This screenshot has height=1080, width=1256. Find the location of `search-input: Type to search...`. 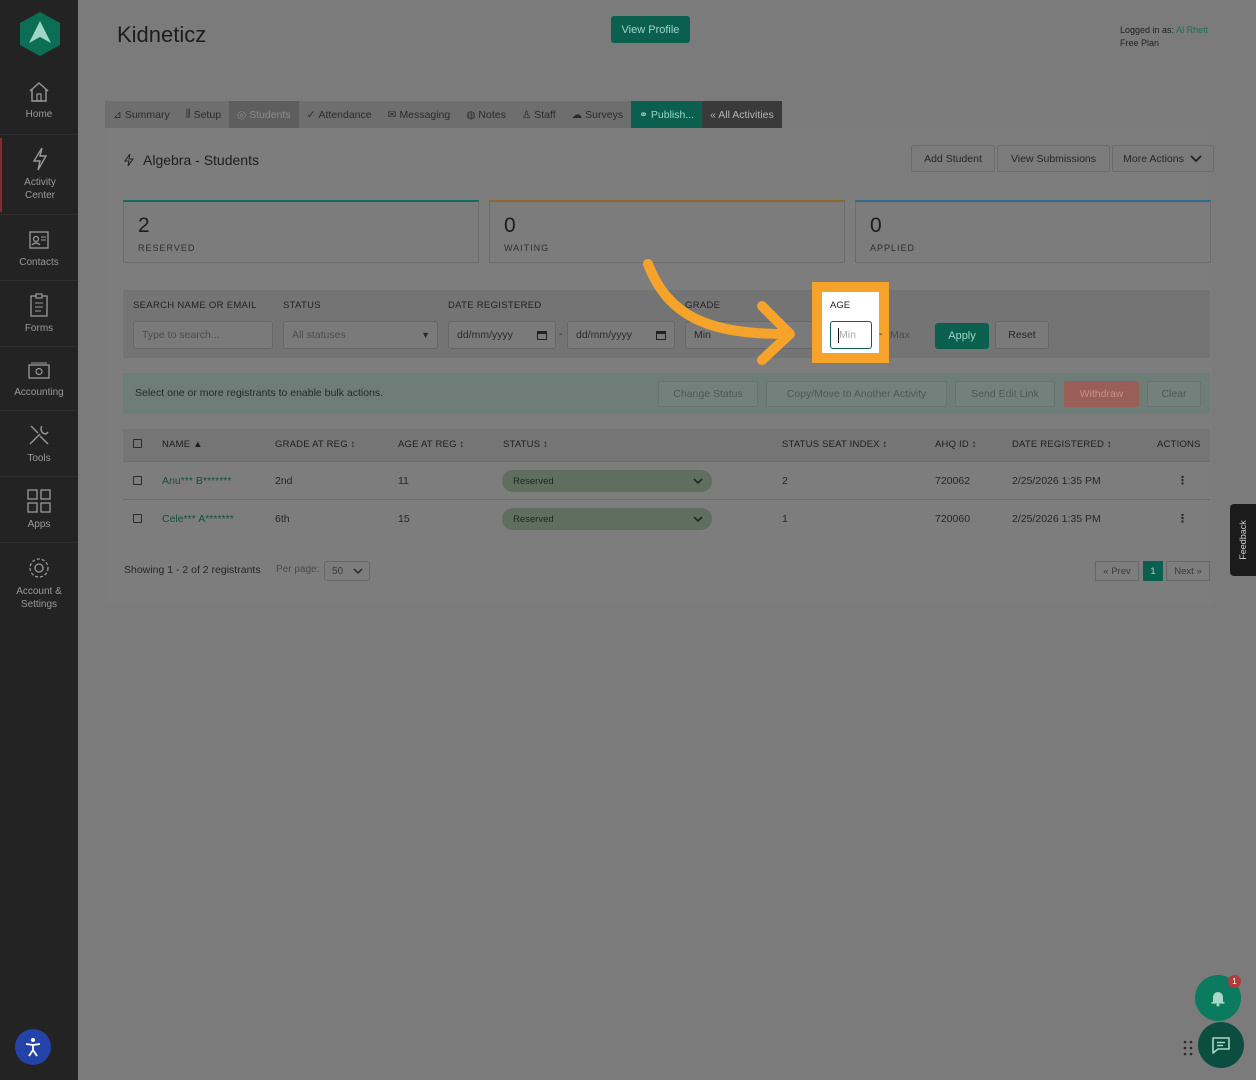

search-input: Type to search... is located at coordinates (203, 335).